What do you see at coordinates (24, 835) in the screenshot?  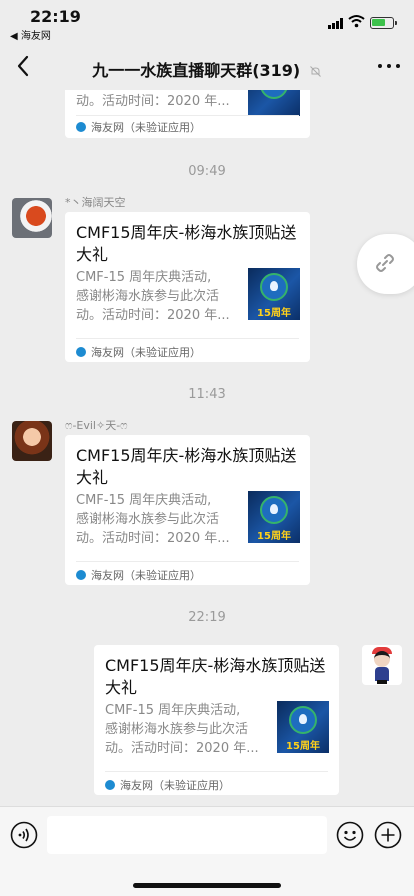 I see `voice-icon` at bounding box center [24, 835].